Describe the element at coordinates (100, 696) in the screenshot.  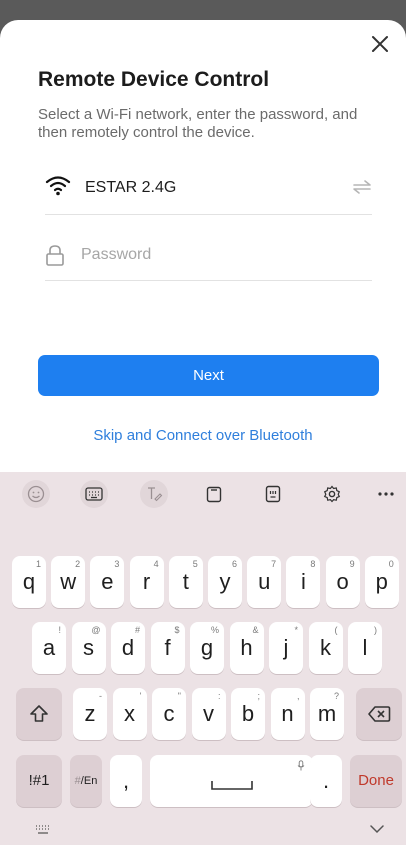
I see `key-hint: -` at that location.